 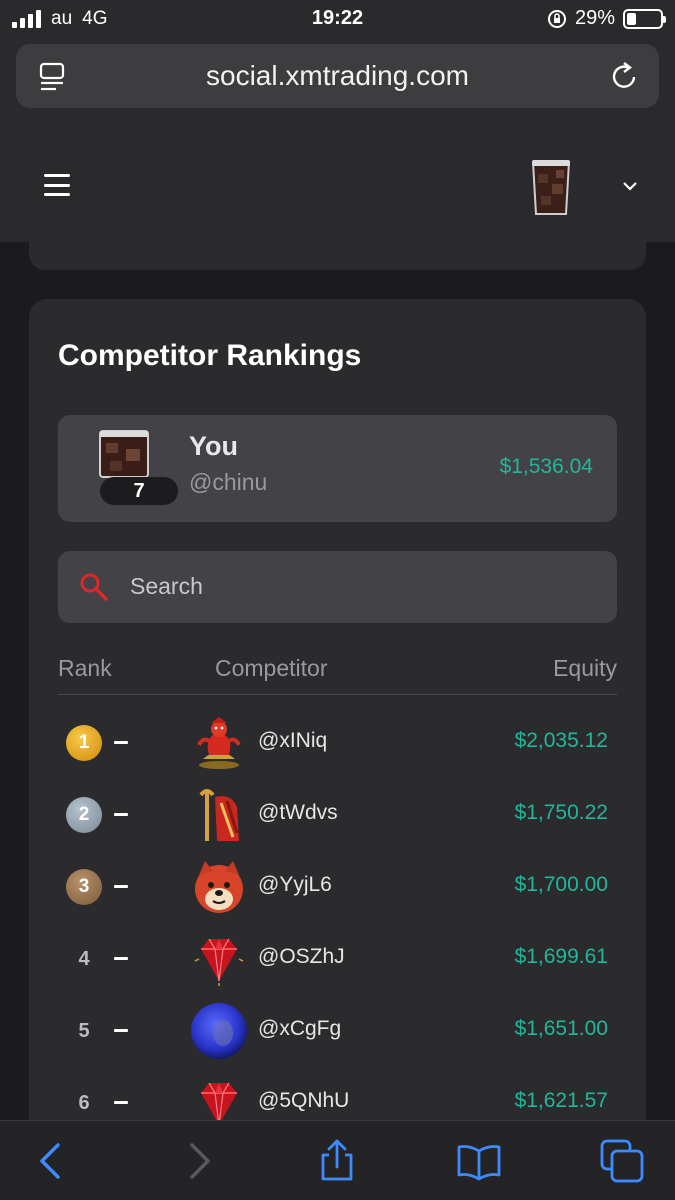 I want to click on your-rank-summary: 7 You @chinu $1,536.04, so click(x=337, y=468).